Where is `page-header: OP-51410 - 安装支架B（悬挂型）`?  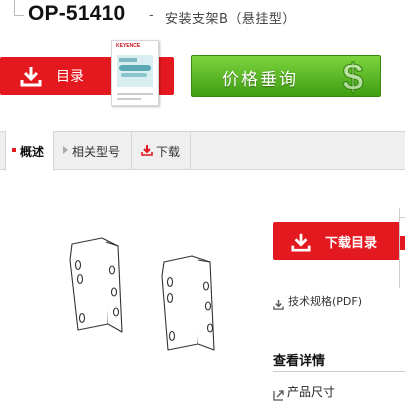
page-header: OP-51410 - 安装支架B（悬挂型） is located at coordinates (202, 18).